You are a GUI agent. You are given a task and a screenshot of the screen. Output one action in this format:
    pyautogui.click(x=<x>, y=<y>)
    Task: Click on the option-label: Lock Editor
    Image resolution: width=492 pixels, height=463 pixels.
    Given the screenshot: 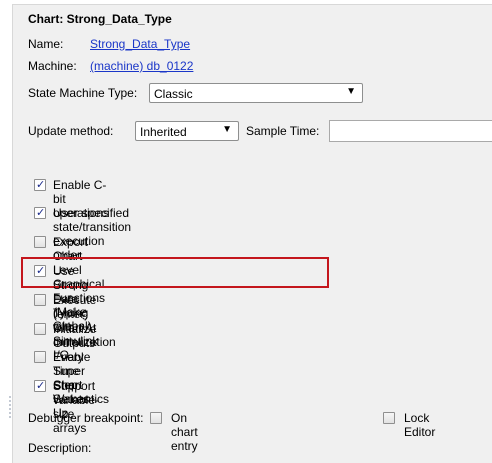 What is the action you would take?
    pyautogui.click(x=420, y=425)
    